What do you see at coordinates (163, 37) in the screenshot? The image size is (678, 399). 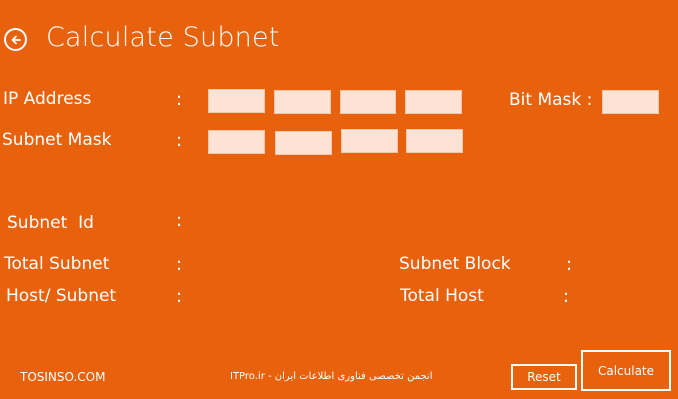 I see `page-title: Calculate Subnet` at bounding box center [163, 37].